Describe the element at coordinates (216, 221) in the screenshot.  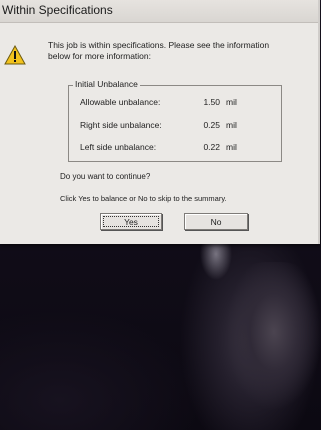
I see `no-button: No` at that location.